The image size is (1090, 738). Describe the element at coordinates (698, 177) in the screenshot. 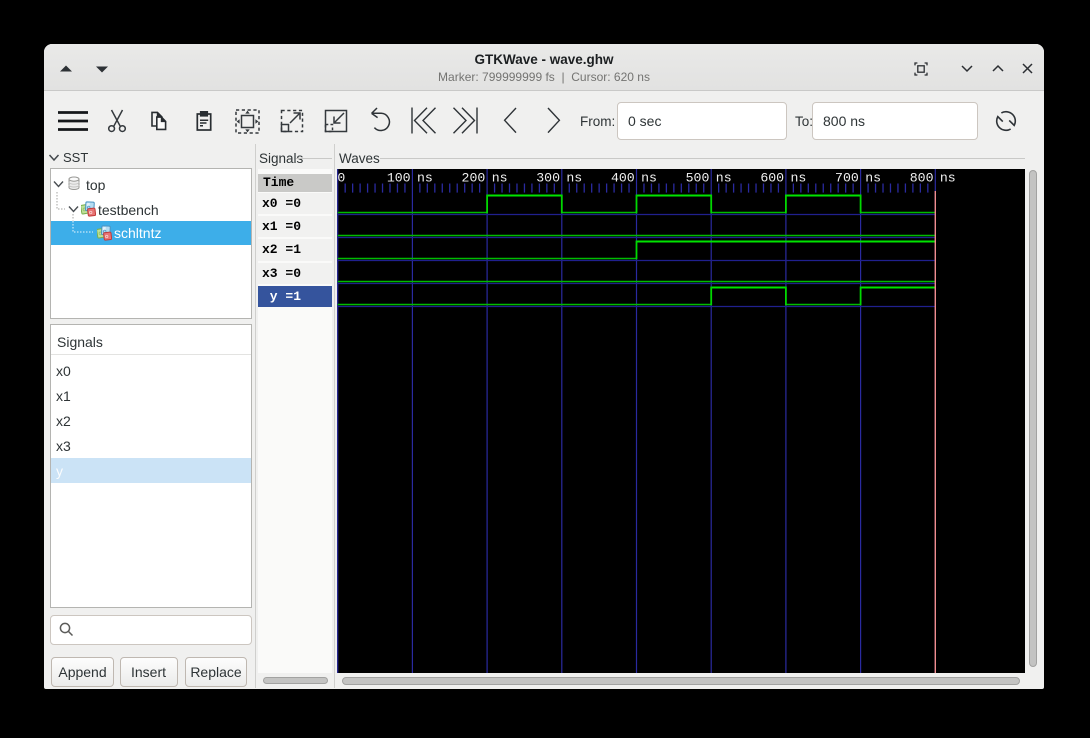

I see `svg-text: 500` at that location.